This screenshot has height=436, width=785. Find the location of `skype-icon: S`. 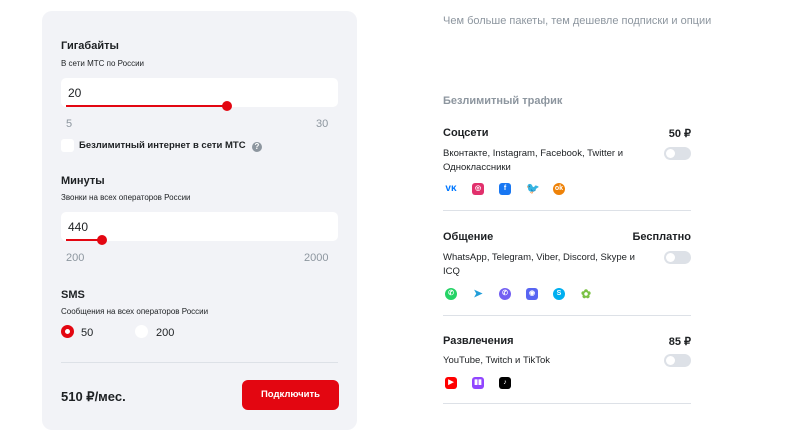

skype-icon: S is located at coordinates (559, 294).